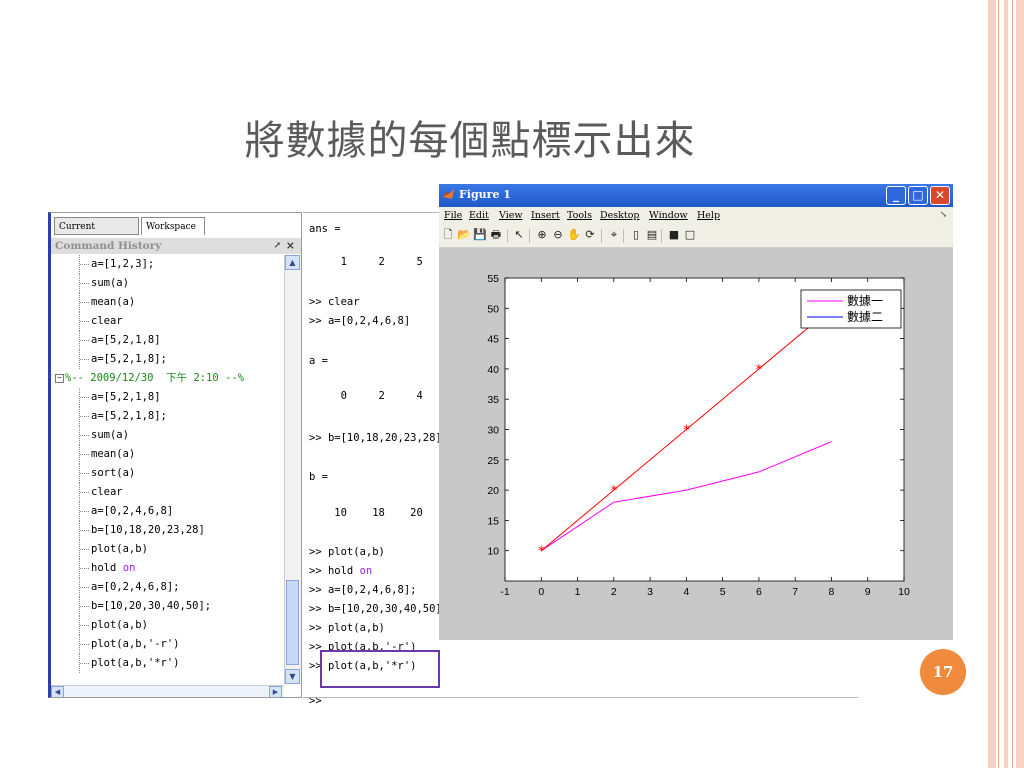 The height and width of the screenshot is (768, 1024). I want to click on command-line: ans =, so click(325, 229).